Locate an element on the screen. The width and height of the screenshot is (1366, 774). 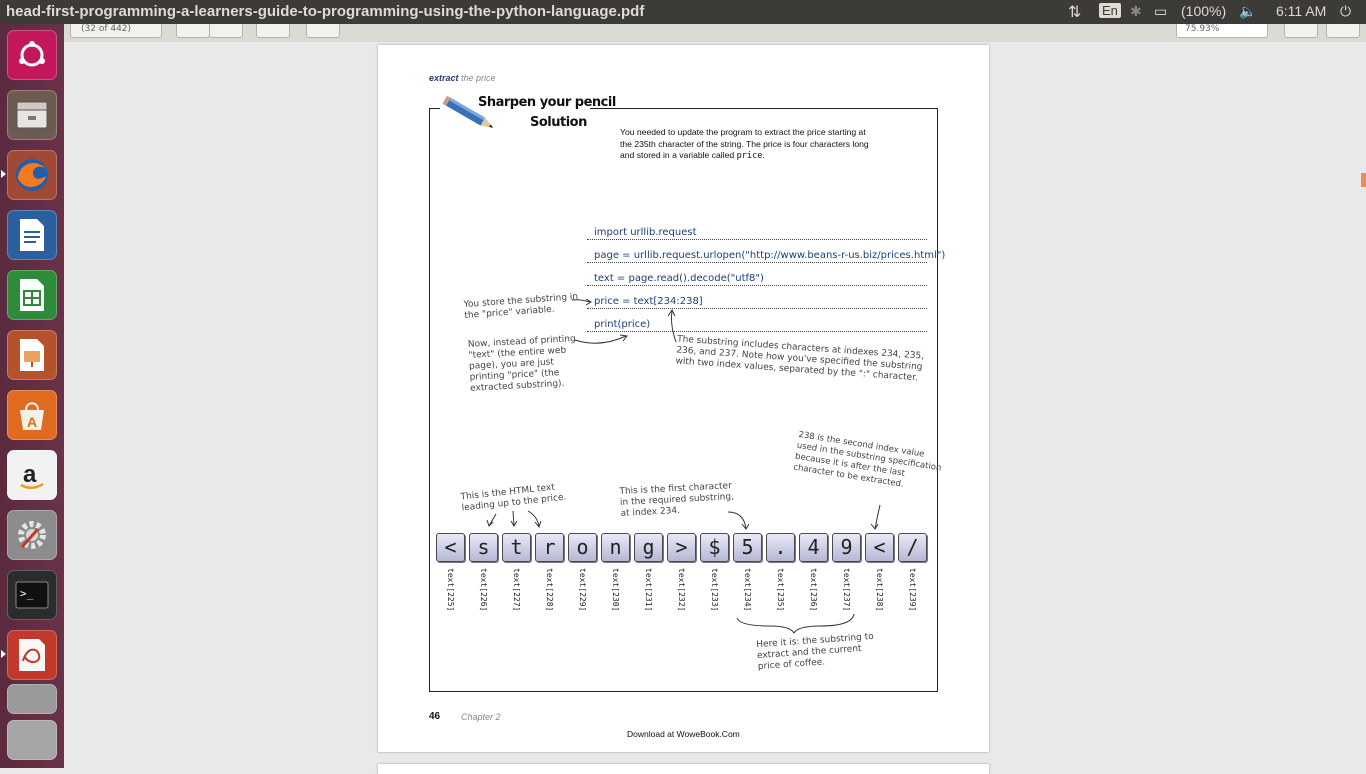
char-index-label: text[237] is located at coordinates (846, 590).